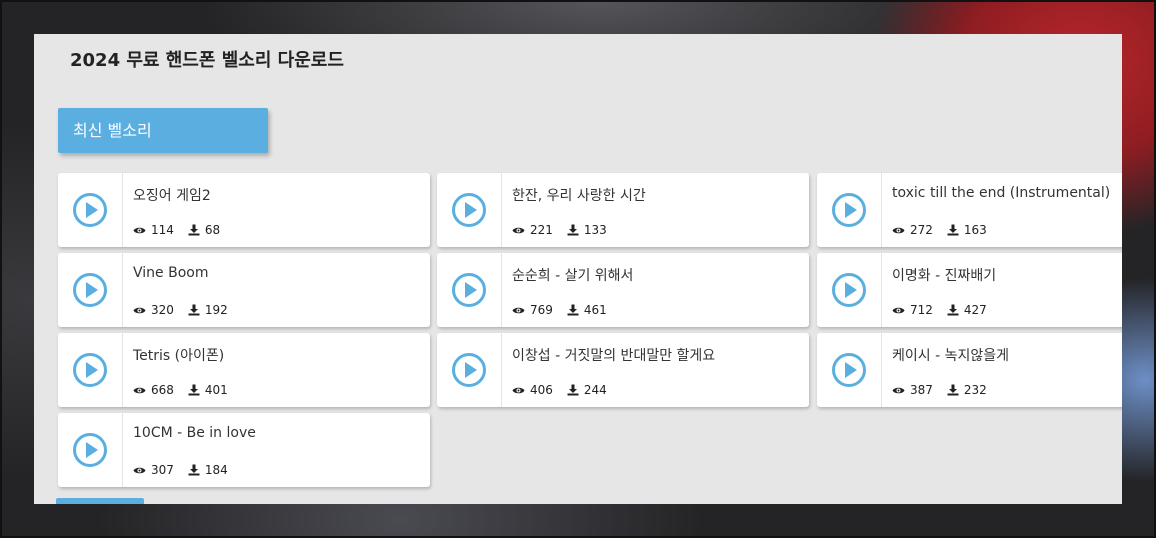 This screenshot has width=1156, height=538. What do you see at coordinates (969, 370) in the screenshot?
I see `ringtone-card: 케이시 - 녹지않을게 387 232` at bounding box center [969, 370].